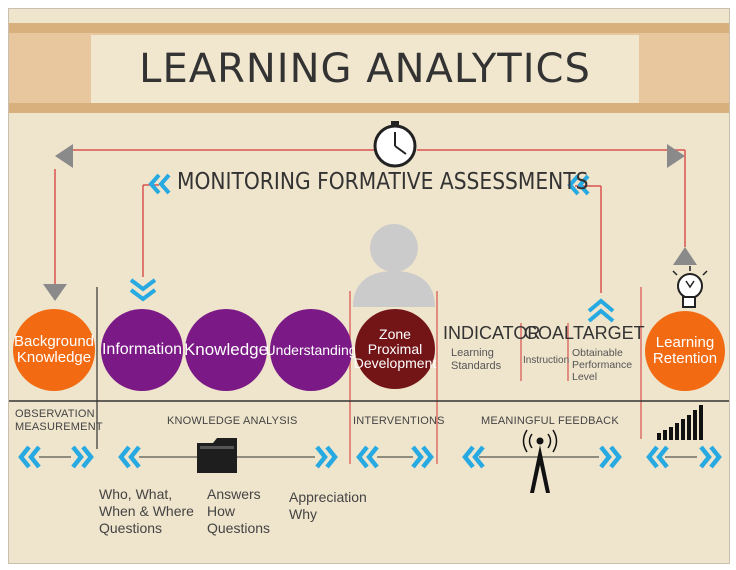  I want to click on section-interventions: INTERVENTIONS, so click(399, 421).